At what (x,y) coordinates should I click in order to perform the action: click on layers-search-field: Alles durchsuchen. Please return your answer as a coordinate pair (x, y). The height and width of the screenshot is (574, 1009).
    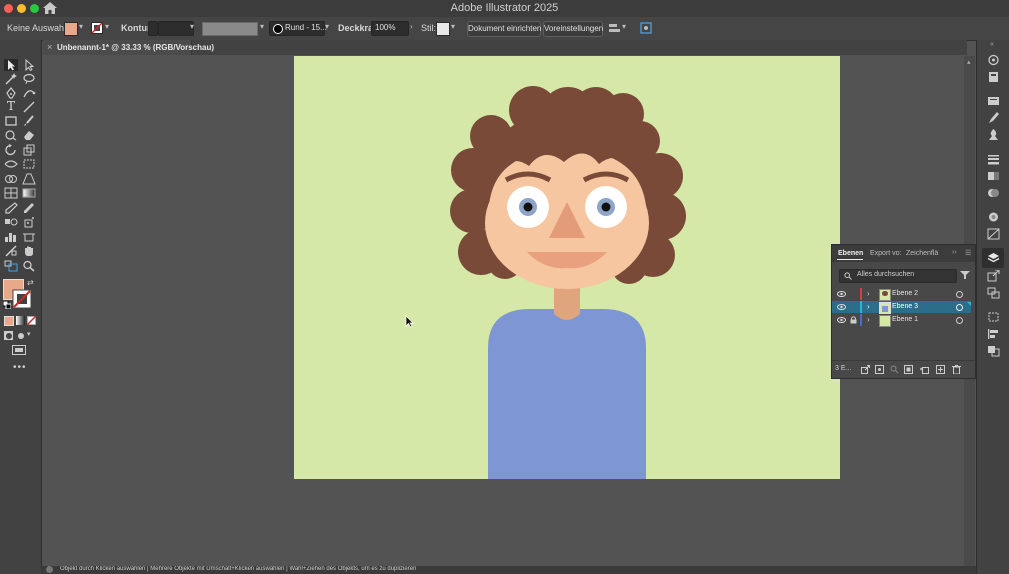
    Looking at the image, I should click on (898, 276).